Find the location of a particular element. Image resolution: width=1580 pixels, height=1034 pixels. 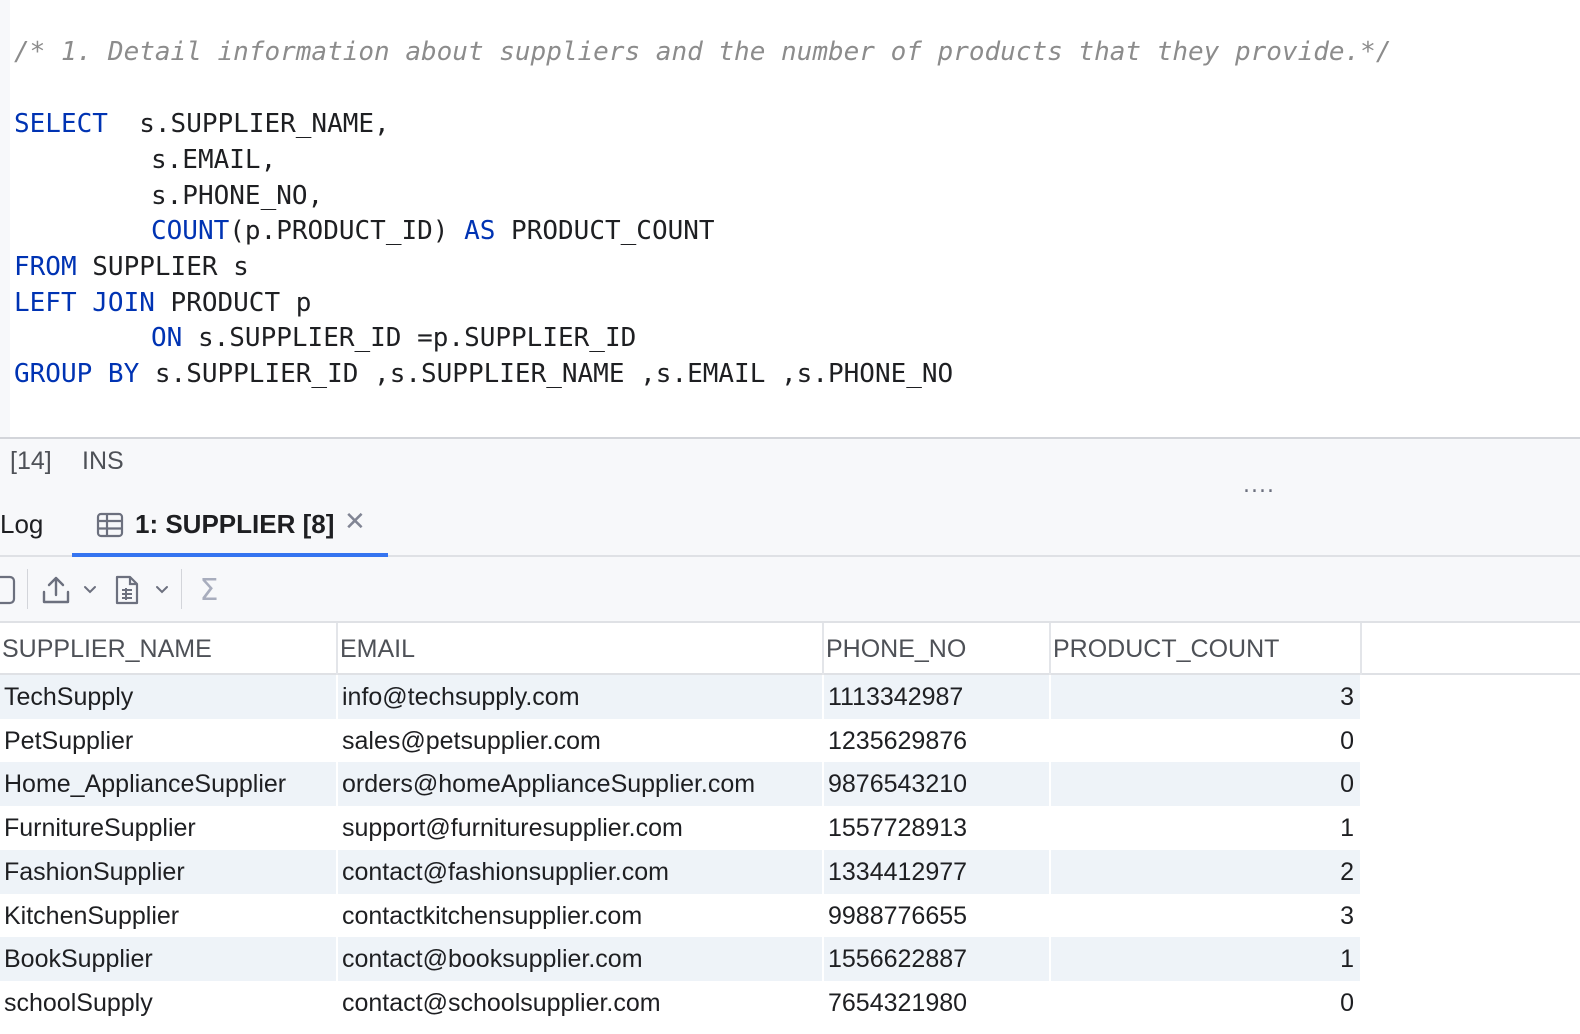

export-icon is located at coordinates (56, 590).